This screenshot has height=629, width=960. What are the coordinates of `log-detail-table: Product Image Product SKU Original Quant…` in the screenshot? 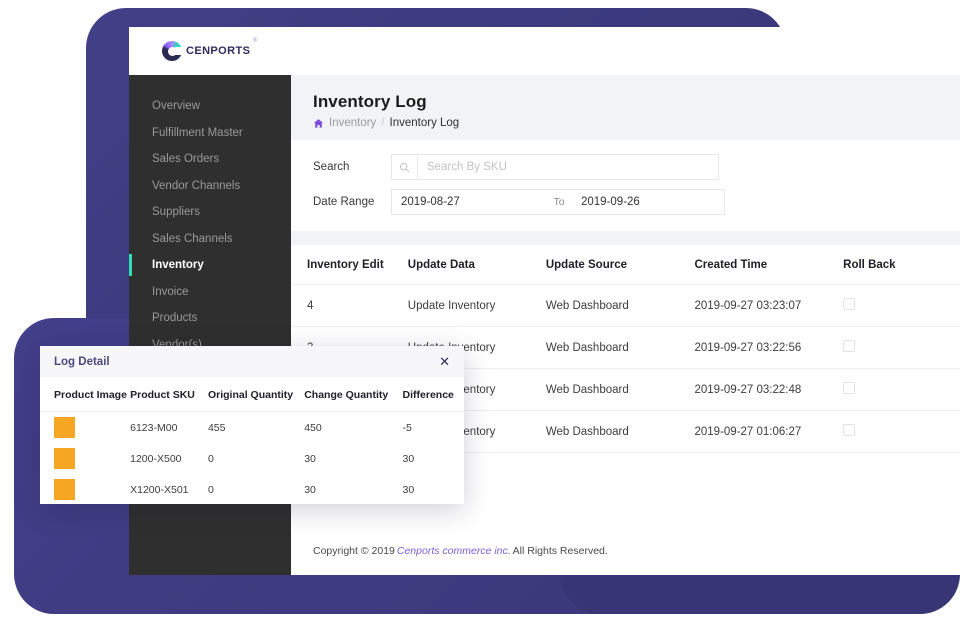 It's located at (252, 440).